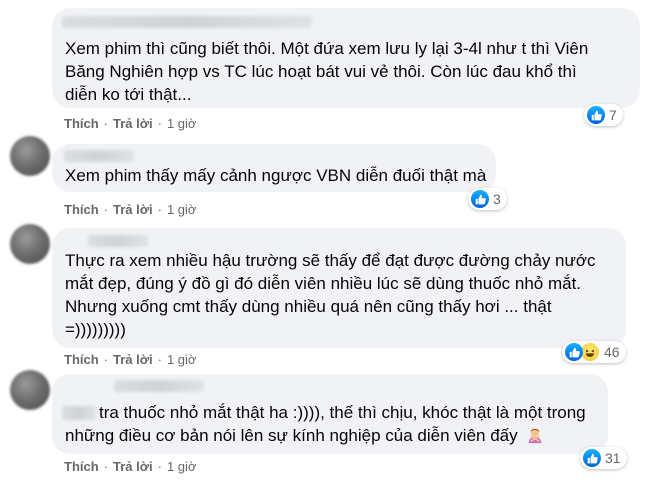 Image resolution: width=660 pixels, height=484 pixels. I want to click on reaction-badge: 46, so click(594, 352).